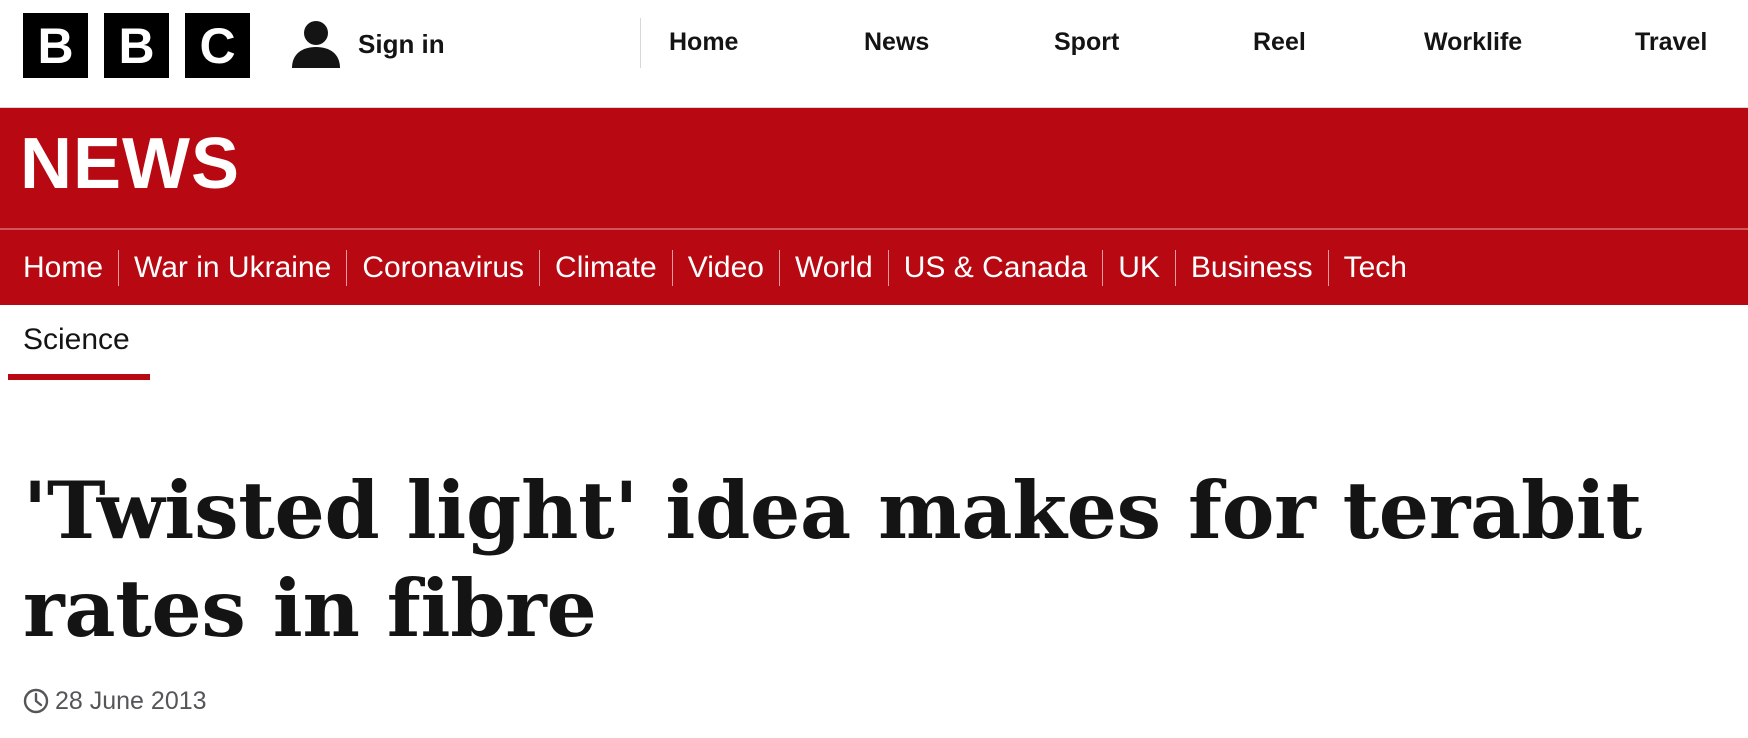 This screenshot has height=738, width=1748. What do you see at coordinates (1086, 42) in the screenshot?
I see `top-nav-sport: Sport` at bounding box center [1086, 42].